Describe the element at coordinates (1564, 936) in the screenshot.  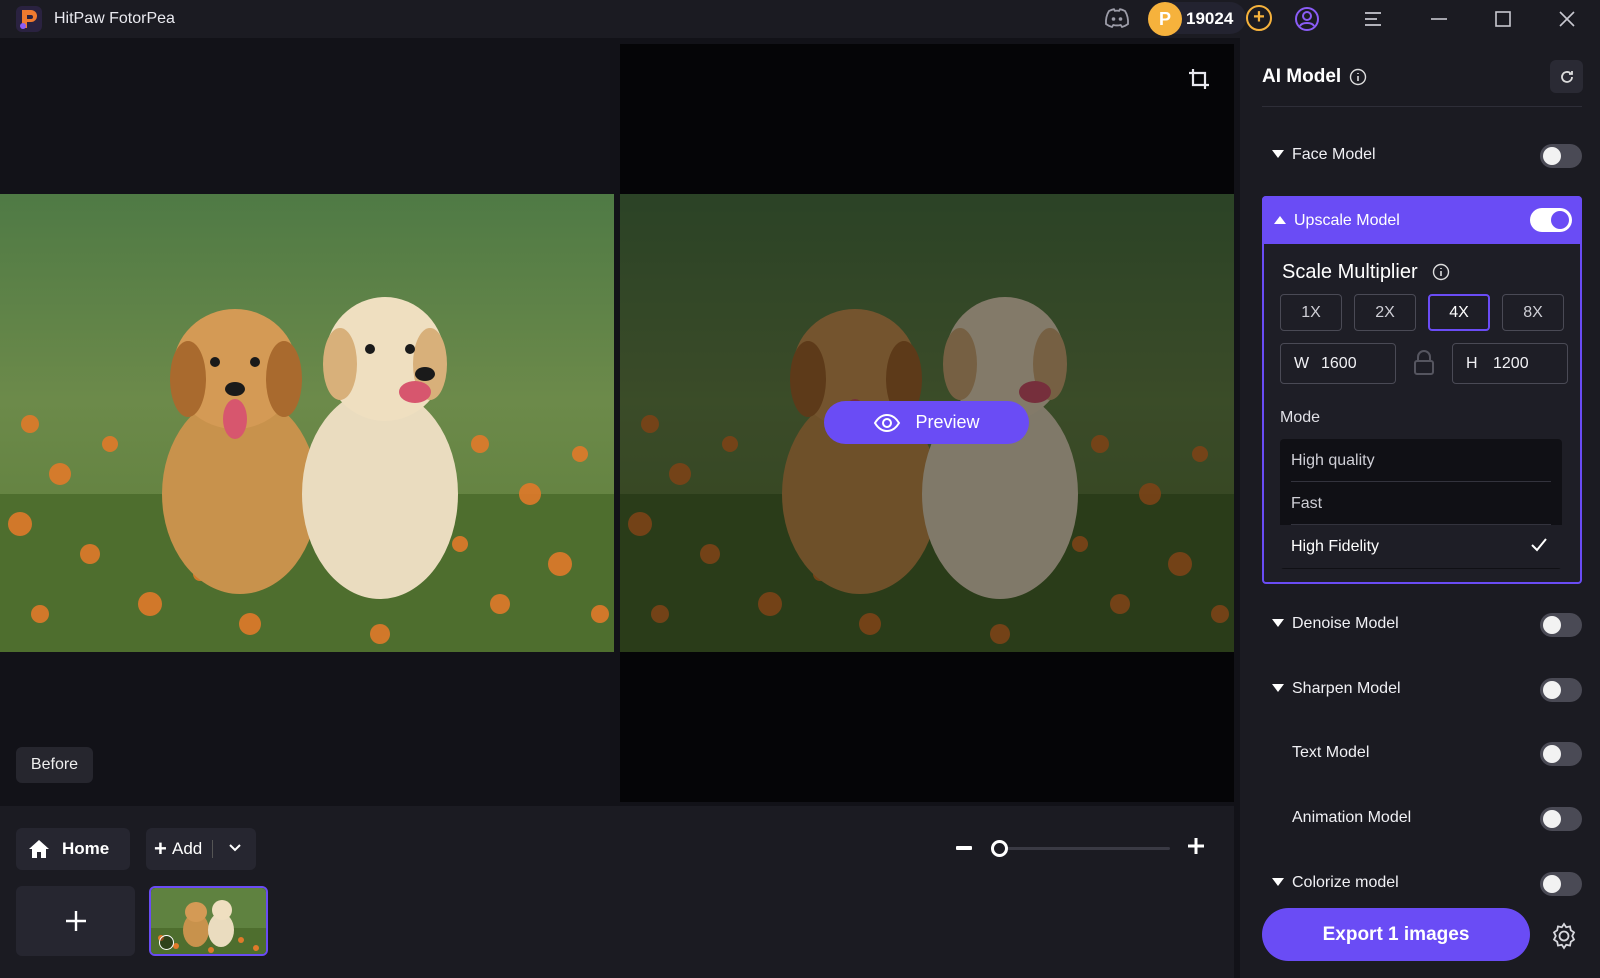
I see `gear-icon` at that location.